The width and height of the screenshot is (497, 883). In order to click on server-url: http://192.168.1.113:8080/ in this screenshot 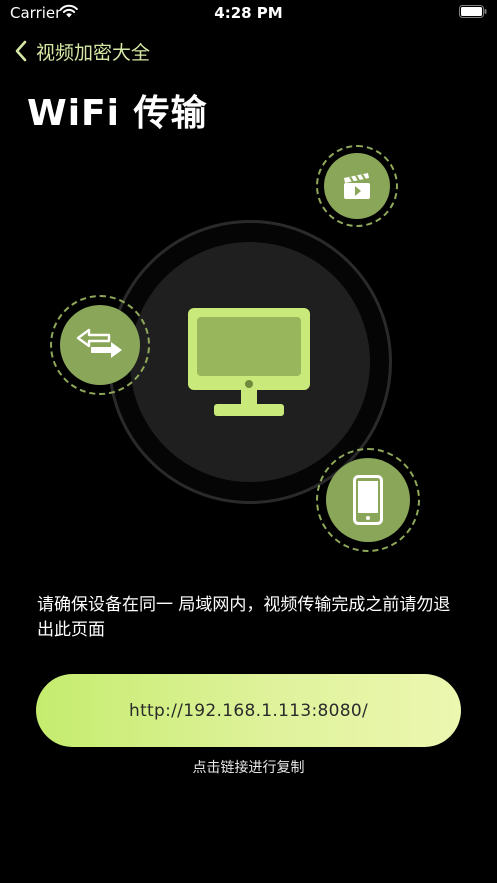, I will do `click(248, 710)`.